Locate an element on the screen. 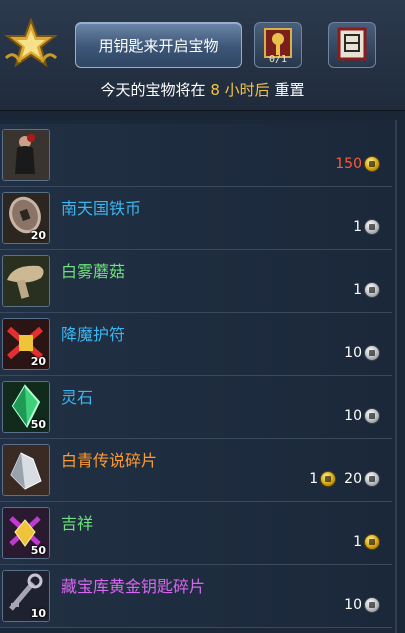  list-item: 10 藏宝库黄金钥匙碎片 10 is located at coordinates (196, 596).